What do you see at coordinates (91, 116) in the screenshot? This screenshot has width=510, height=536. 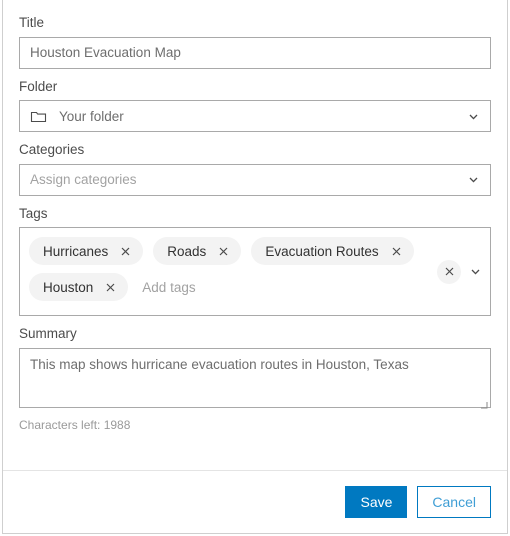 I see `folder-value: Your folder` at bounding box center [91, 116].